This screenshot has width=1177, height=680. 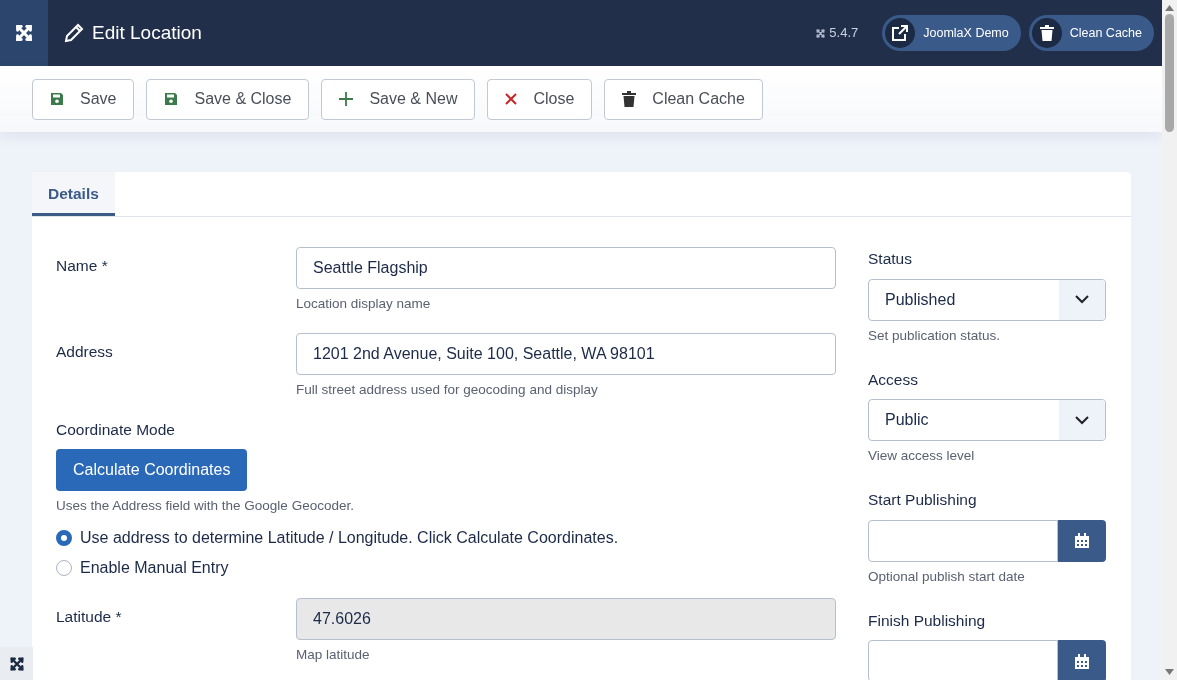 What do you see at coordinates (89, 617) in the screenshot?
I see `field-label: Latitude *` at bounding box center [89, 617].